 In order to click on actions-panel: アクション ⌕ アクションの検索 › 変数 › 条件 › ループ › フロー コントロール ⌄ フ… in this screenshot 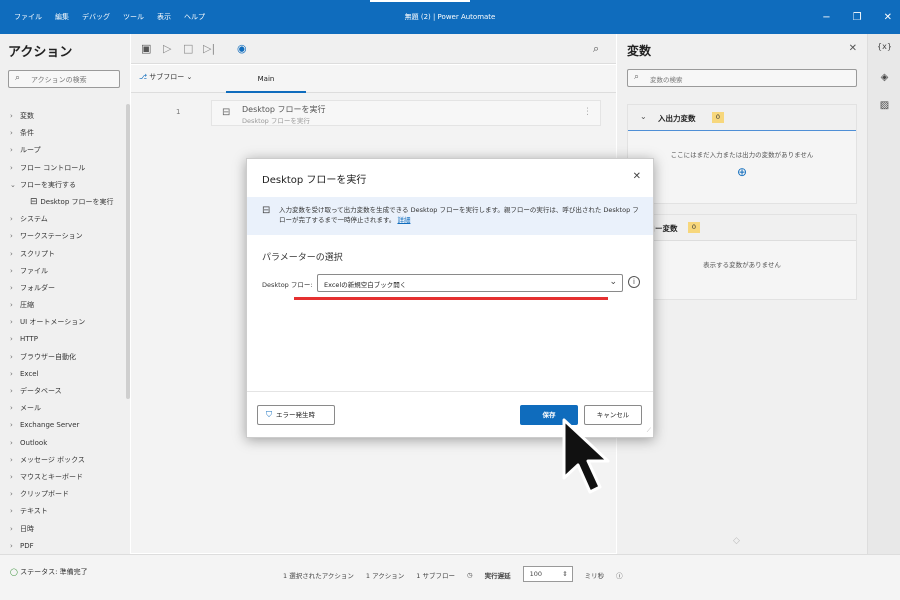, I will do `click(65, 294)`.